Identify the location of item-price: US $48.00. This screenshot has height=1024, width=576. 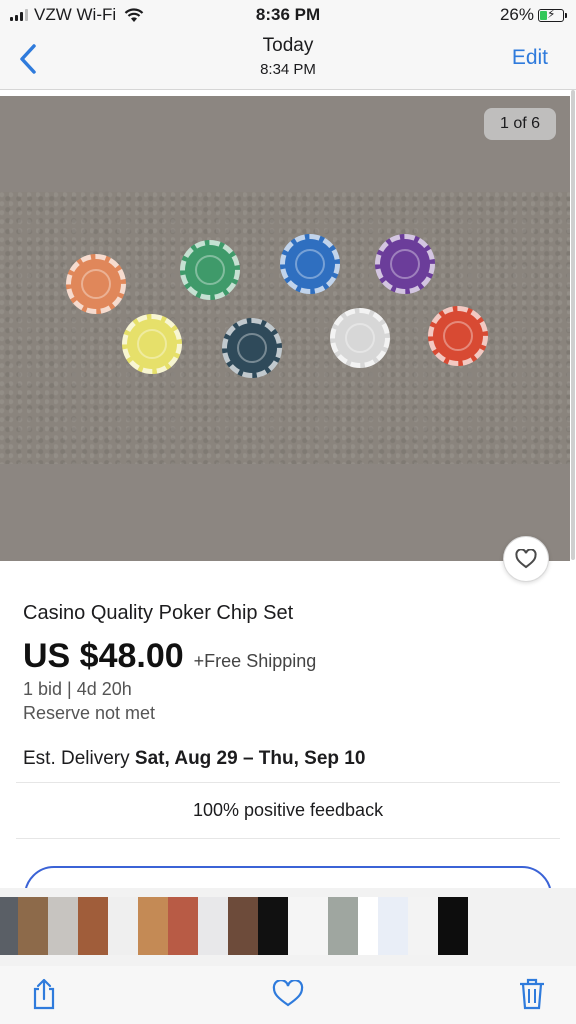
(103, 656).